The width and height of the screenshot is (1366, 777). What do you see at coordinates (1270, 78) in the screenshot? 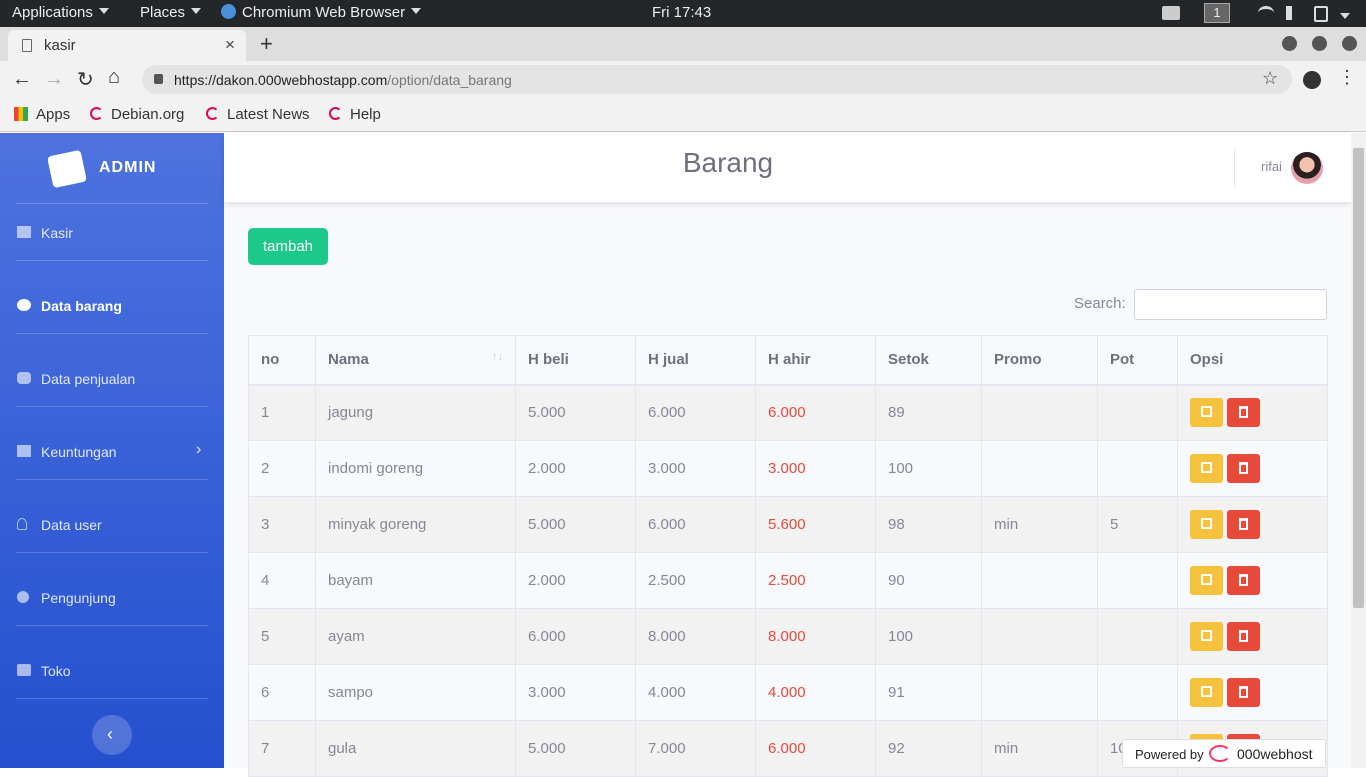
I see `star-icon: ☆` at bounding box center [1270, 78].